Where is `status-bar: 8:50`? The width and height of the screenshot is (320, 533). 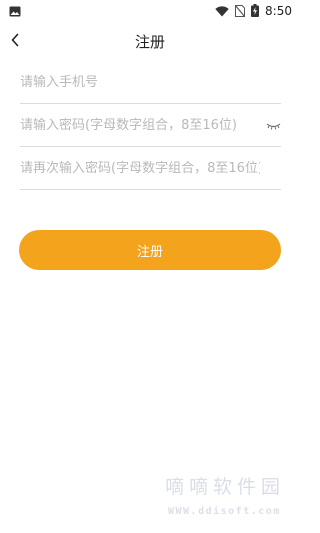
status-bar: 8:50 is located at coordinates (150, 11).